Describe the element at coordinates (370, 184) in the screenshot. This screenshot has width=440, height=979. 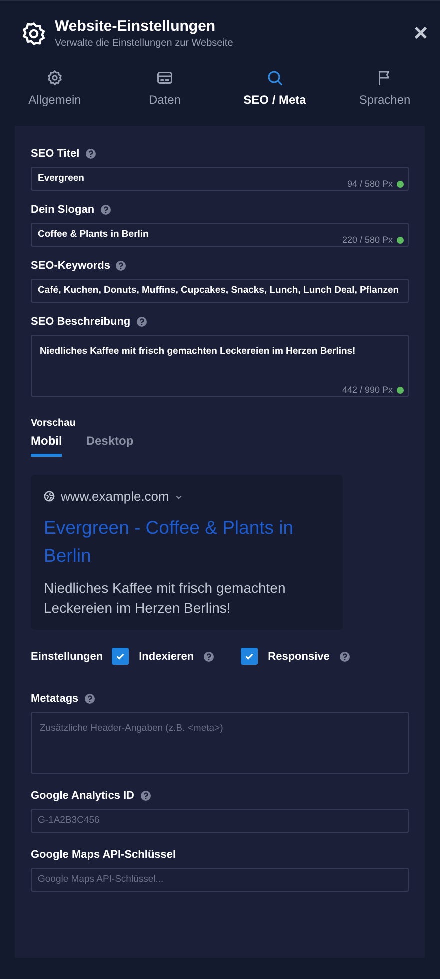
I see `pixel-counter: 94 / 580 Px` at that location.